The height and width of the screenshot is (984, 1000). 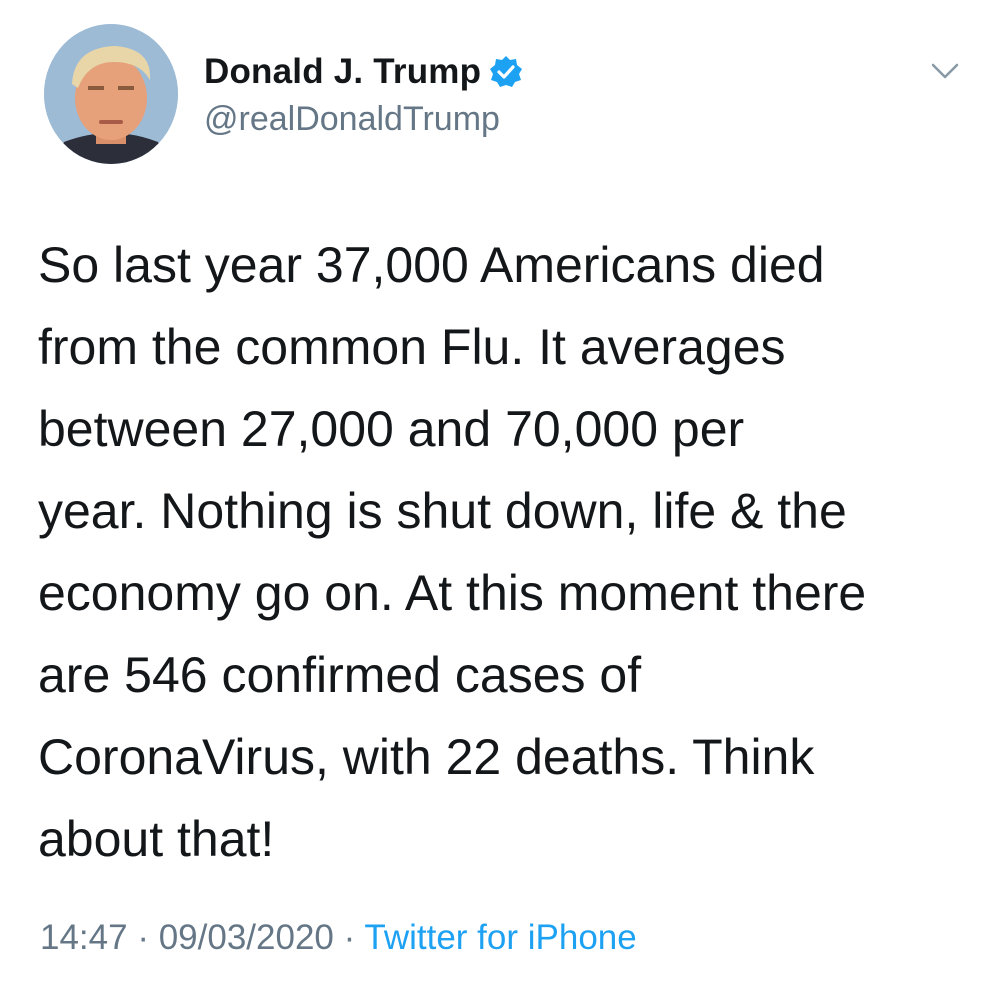 I want to click on verified-badge-icon, so click(x=506, y=72).